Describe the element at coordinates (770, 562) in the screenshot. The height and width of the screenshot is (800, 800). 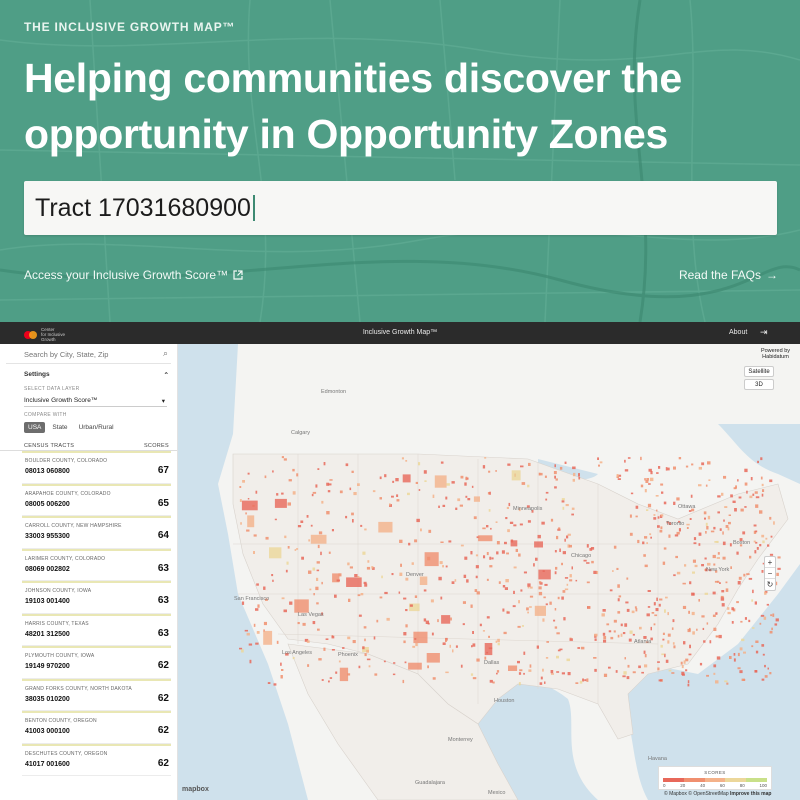
I see `zoom-in-button: +` at that location.